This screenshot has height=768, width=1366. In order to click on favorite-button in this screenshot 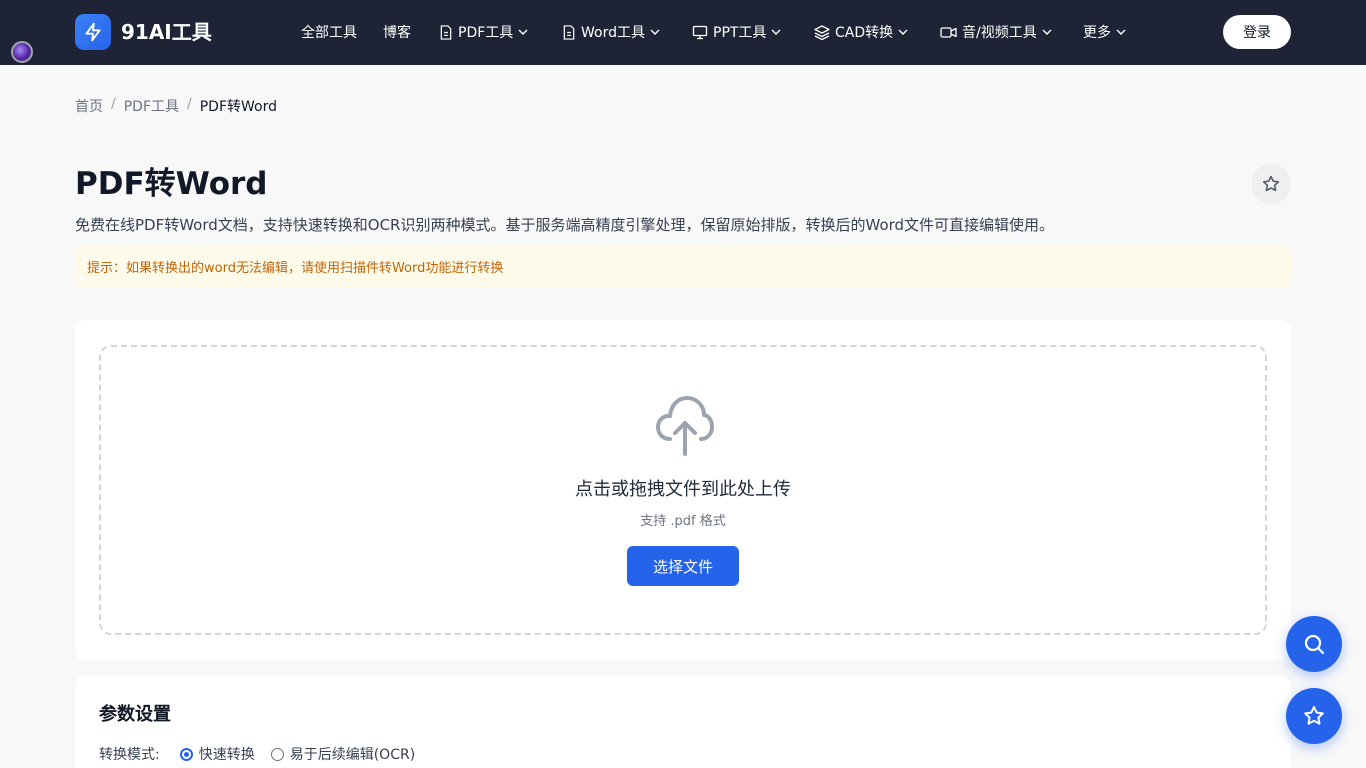, I will do `click(1271, 184)`.